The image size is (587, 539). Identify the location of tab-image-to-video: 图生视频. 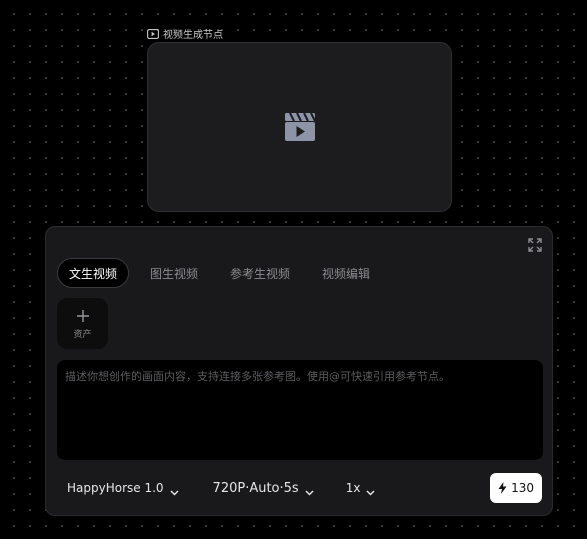
(174, 273).